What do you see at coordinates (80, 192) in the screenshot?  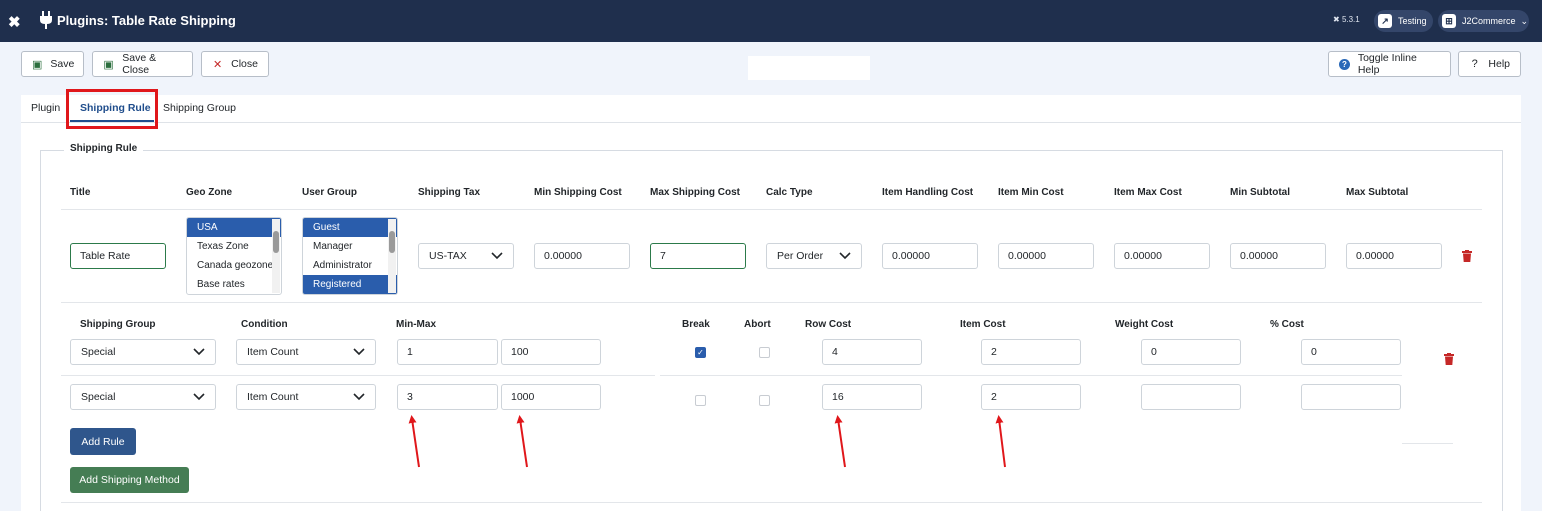 I see `col-header-title: Title` at bounding box center [80, 192].